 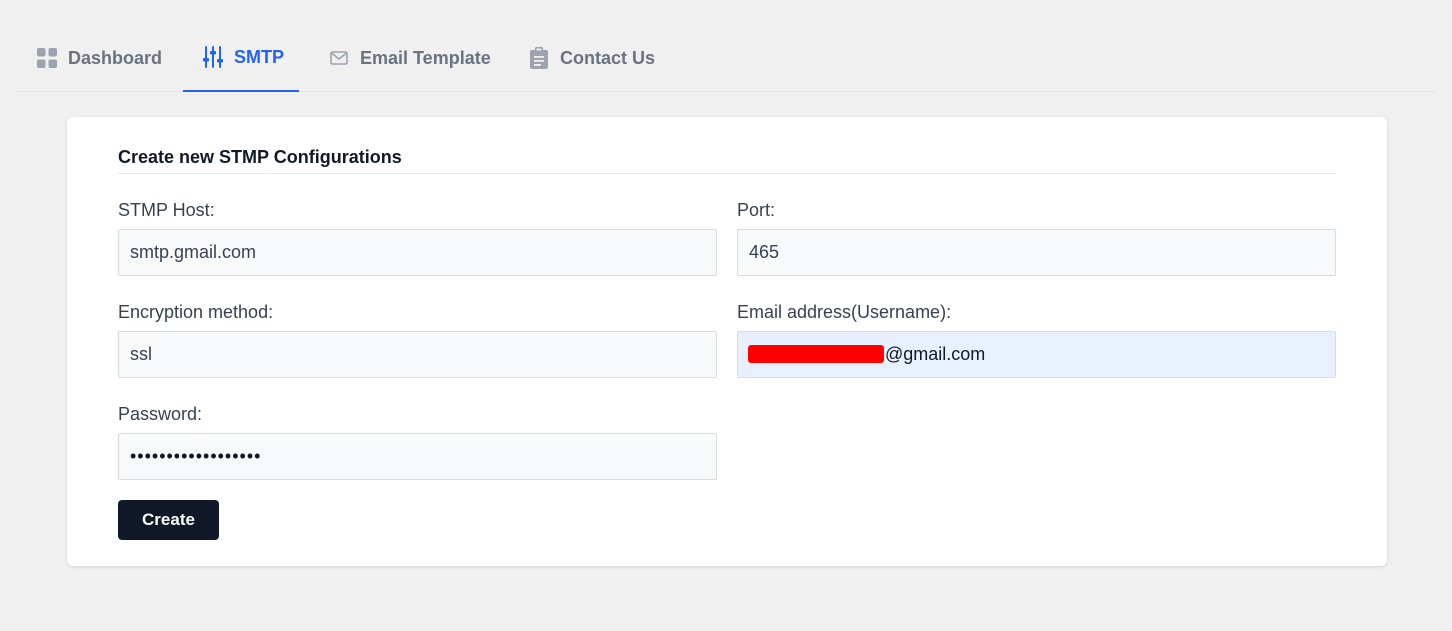 What do you see at coordinates (727, 160) in the screenshot?
I see `form-title: Create new STMP Configurations` at bounding box center [727, 160].